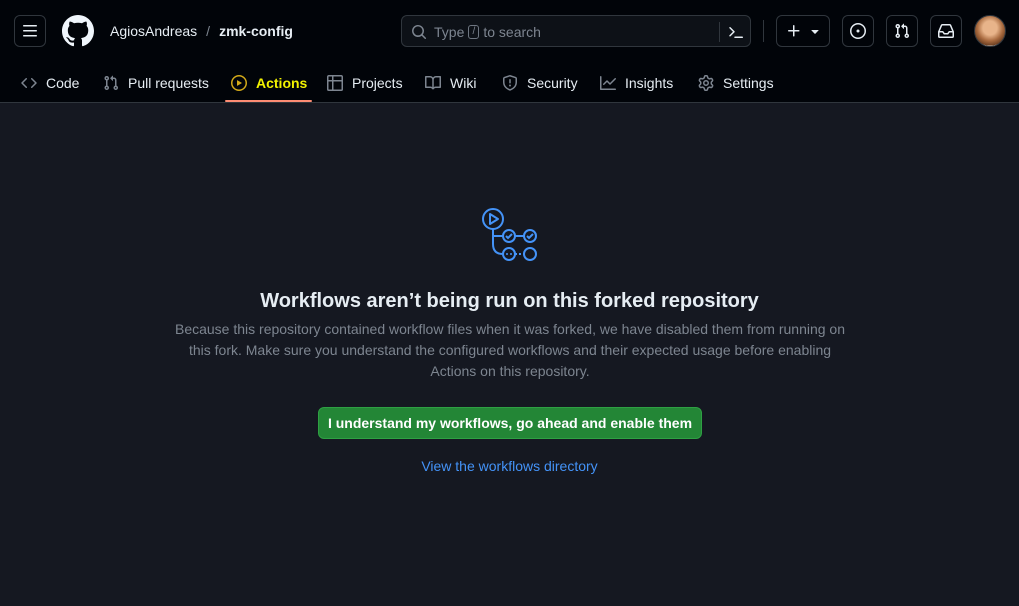  Describe the element at coordinates (803, 31) in the screenshot. I see `create-new-button` at that location.